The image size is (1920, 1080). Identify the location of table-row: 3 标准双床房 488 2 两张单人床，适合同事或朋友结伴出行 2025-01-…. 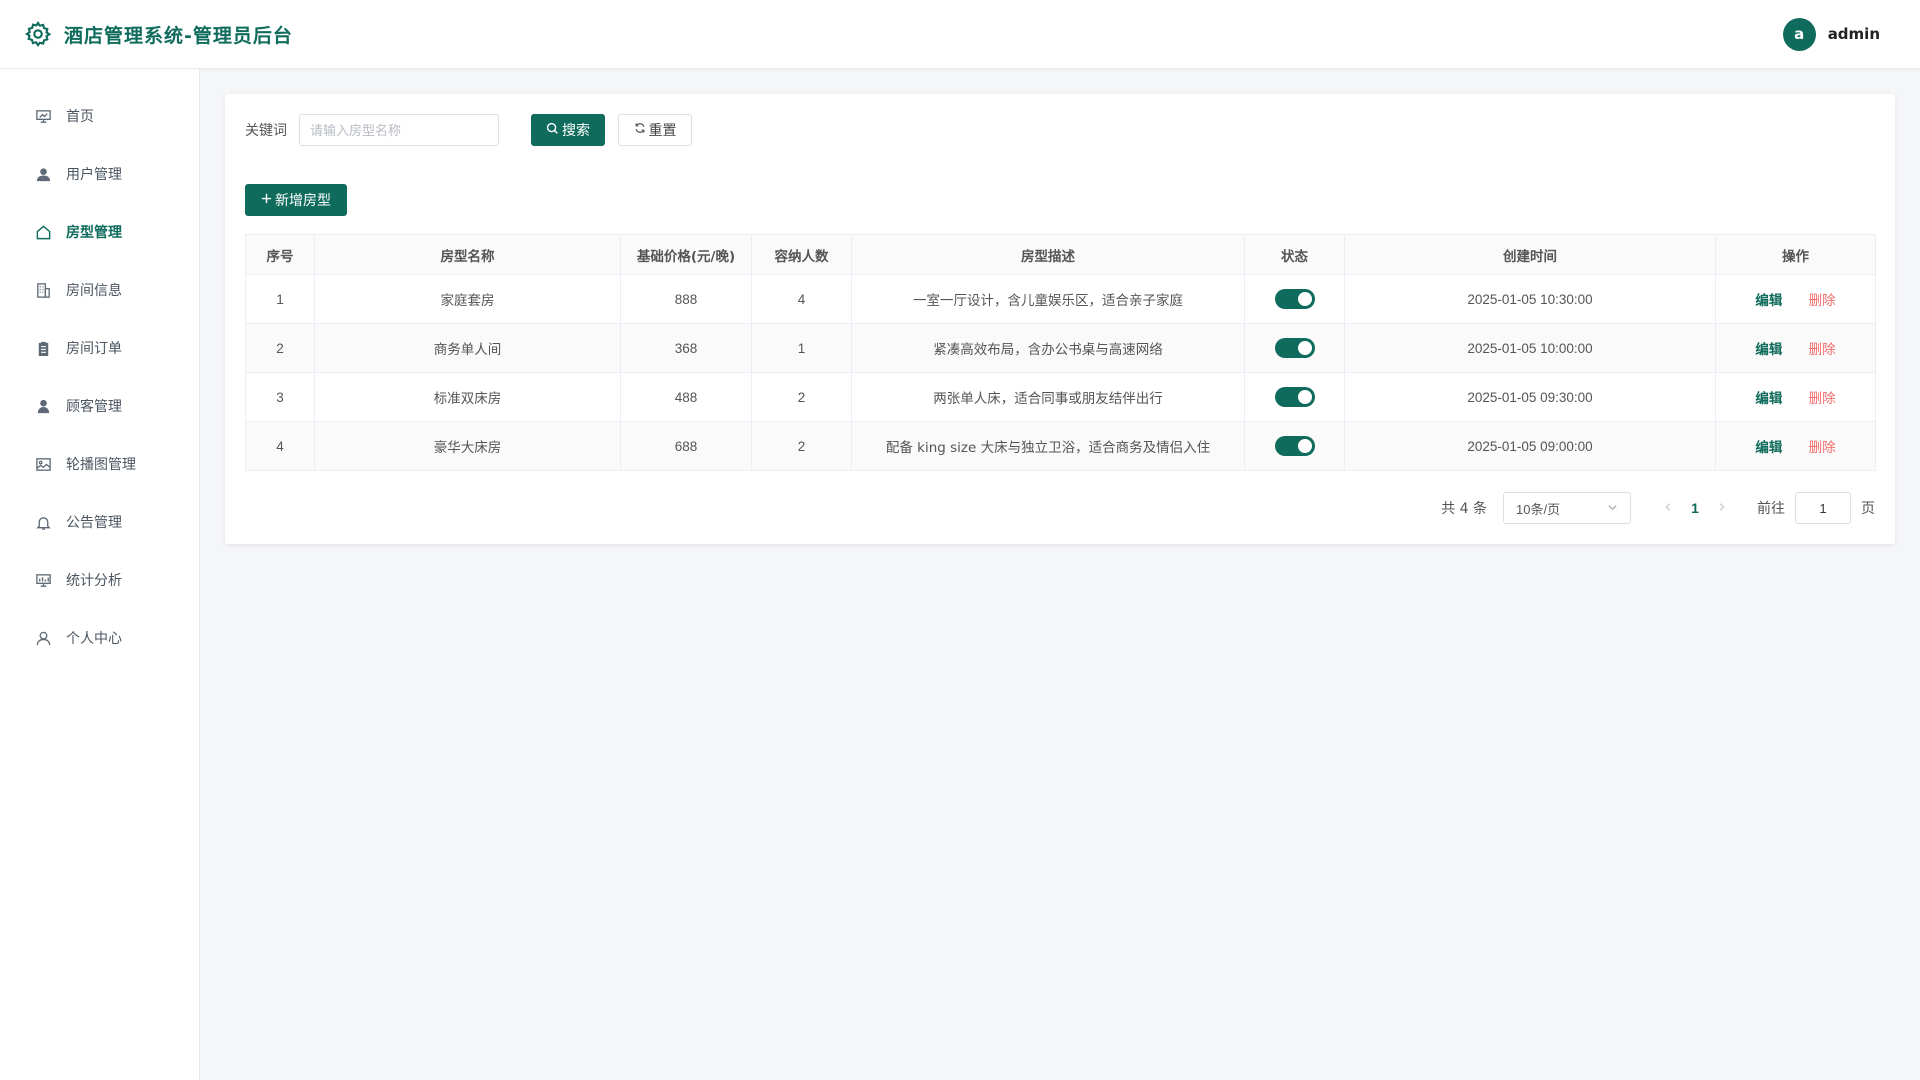
(1060, 397).